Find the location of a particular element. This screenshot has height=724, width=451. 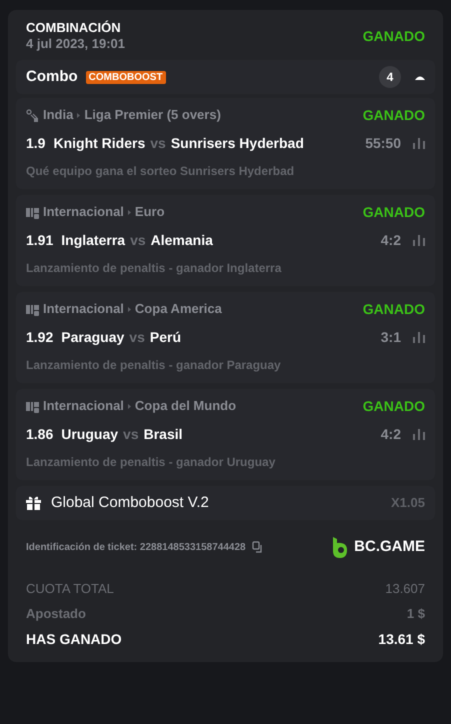

cricket-bat-icon is located at coordinates (32, 115).